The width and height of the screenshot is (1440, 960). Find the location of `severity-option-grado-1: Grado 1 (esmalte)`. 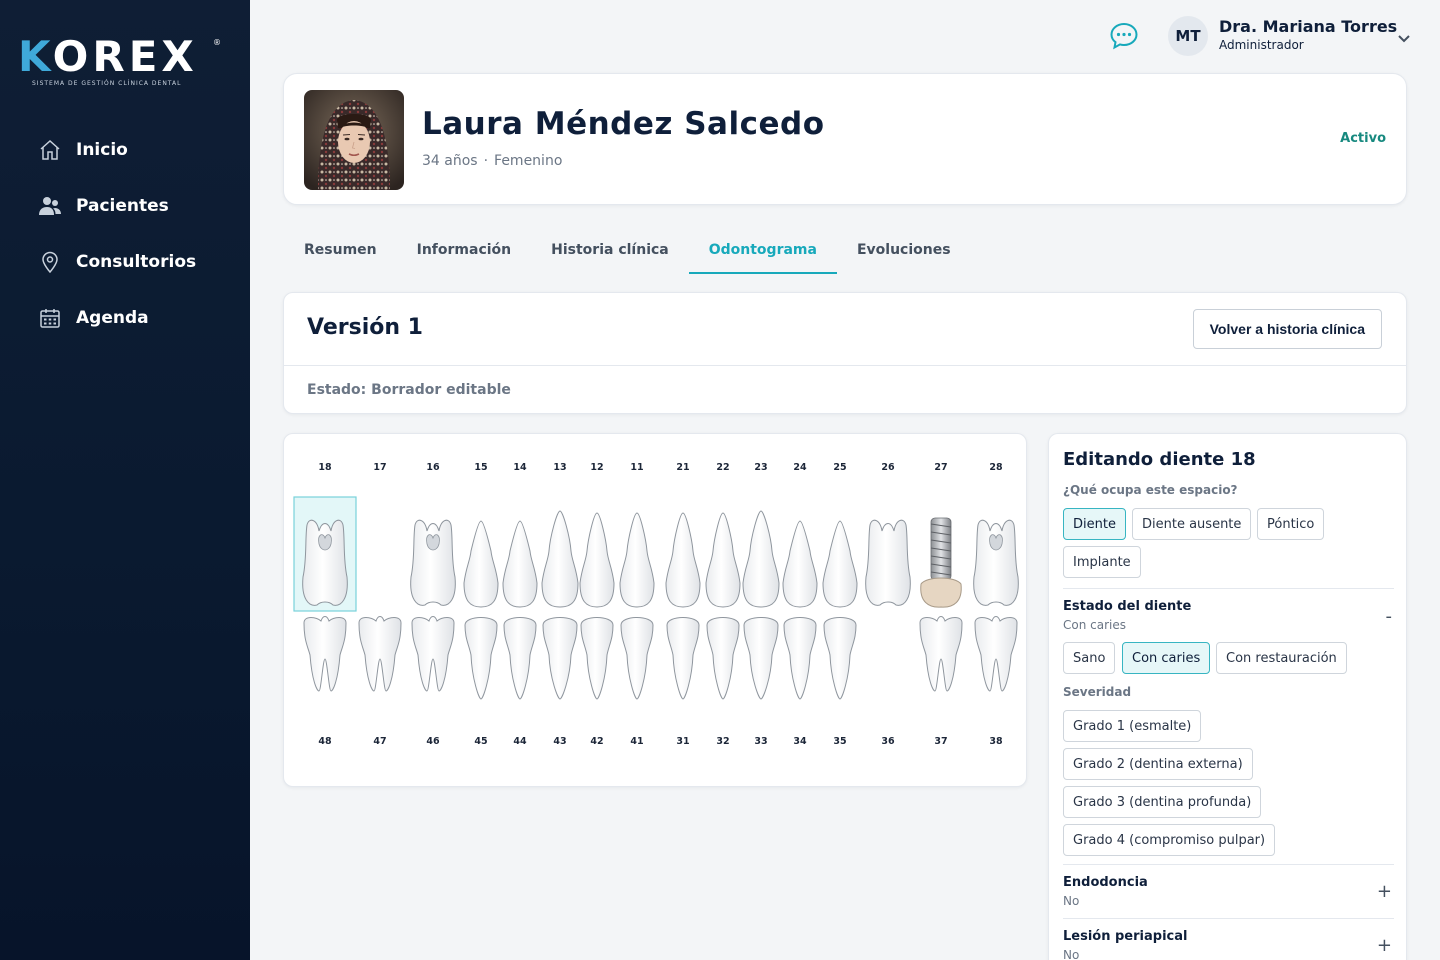

severity-option-grado-1: Grado 1 (esmalte) is located at coordinates (1132, 726).